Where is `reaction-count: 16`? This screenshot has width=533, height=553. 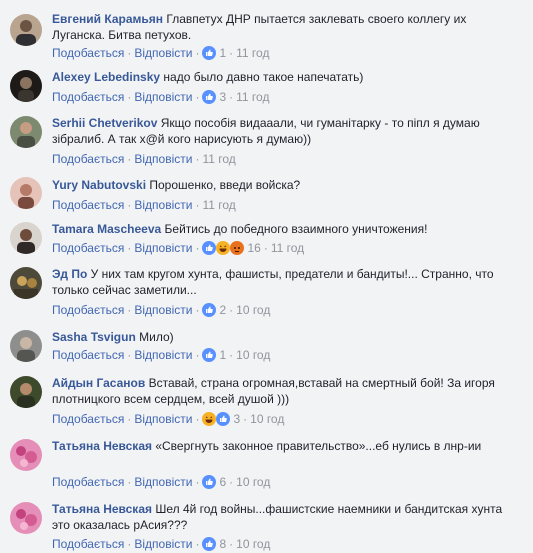
reaction-count: 16 is located at coordinates (253, 248).